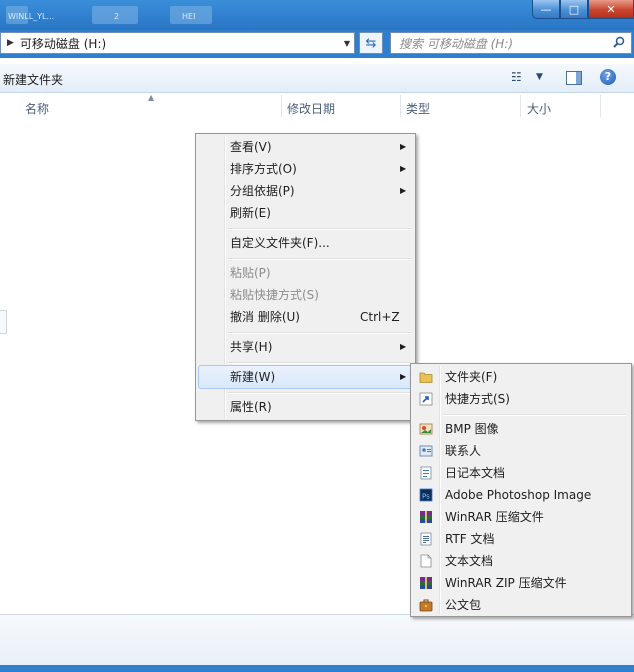 The height and width of the screenshot is (672, 634). What do you see at coordinates (10, 43) in the screenshot?
I see `breadcrumb-arrow-icon: ▶` at bounding box center [10, 43].